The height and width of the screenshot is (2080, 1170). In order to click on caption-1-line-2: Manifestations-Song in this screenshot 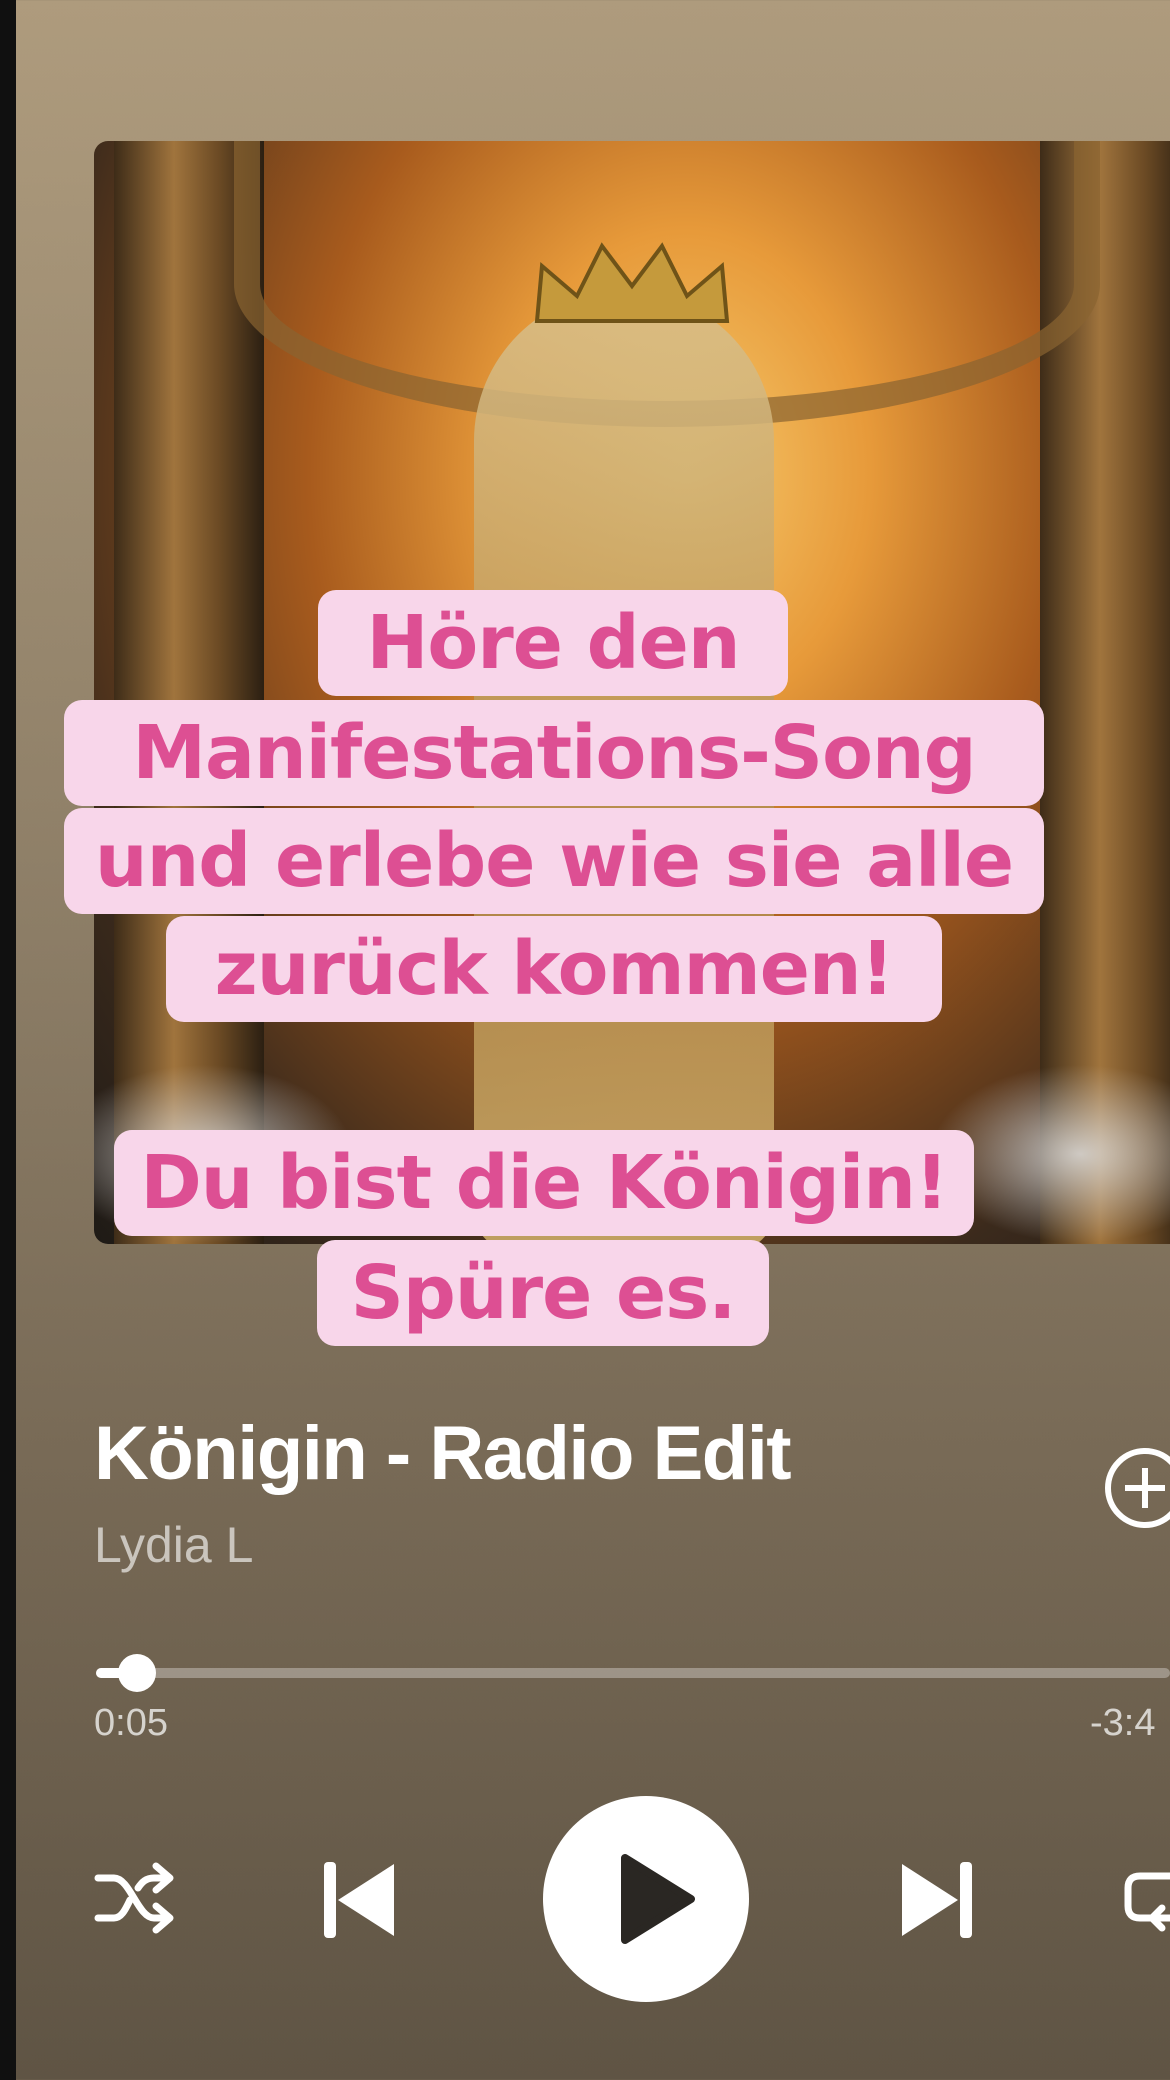, I will do `click(554, 753)`.